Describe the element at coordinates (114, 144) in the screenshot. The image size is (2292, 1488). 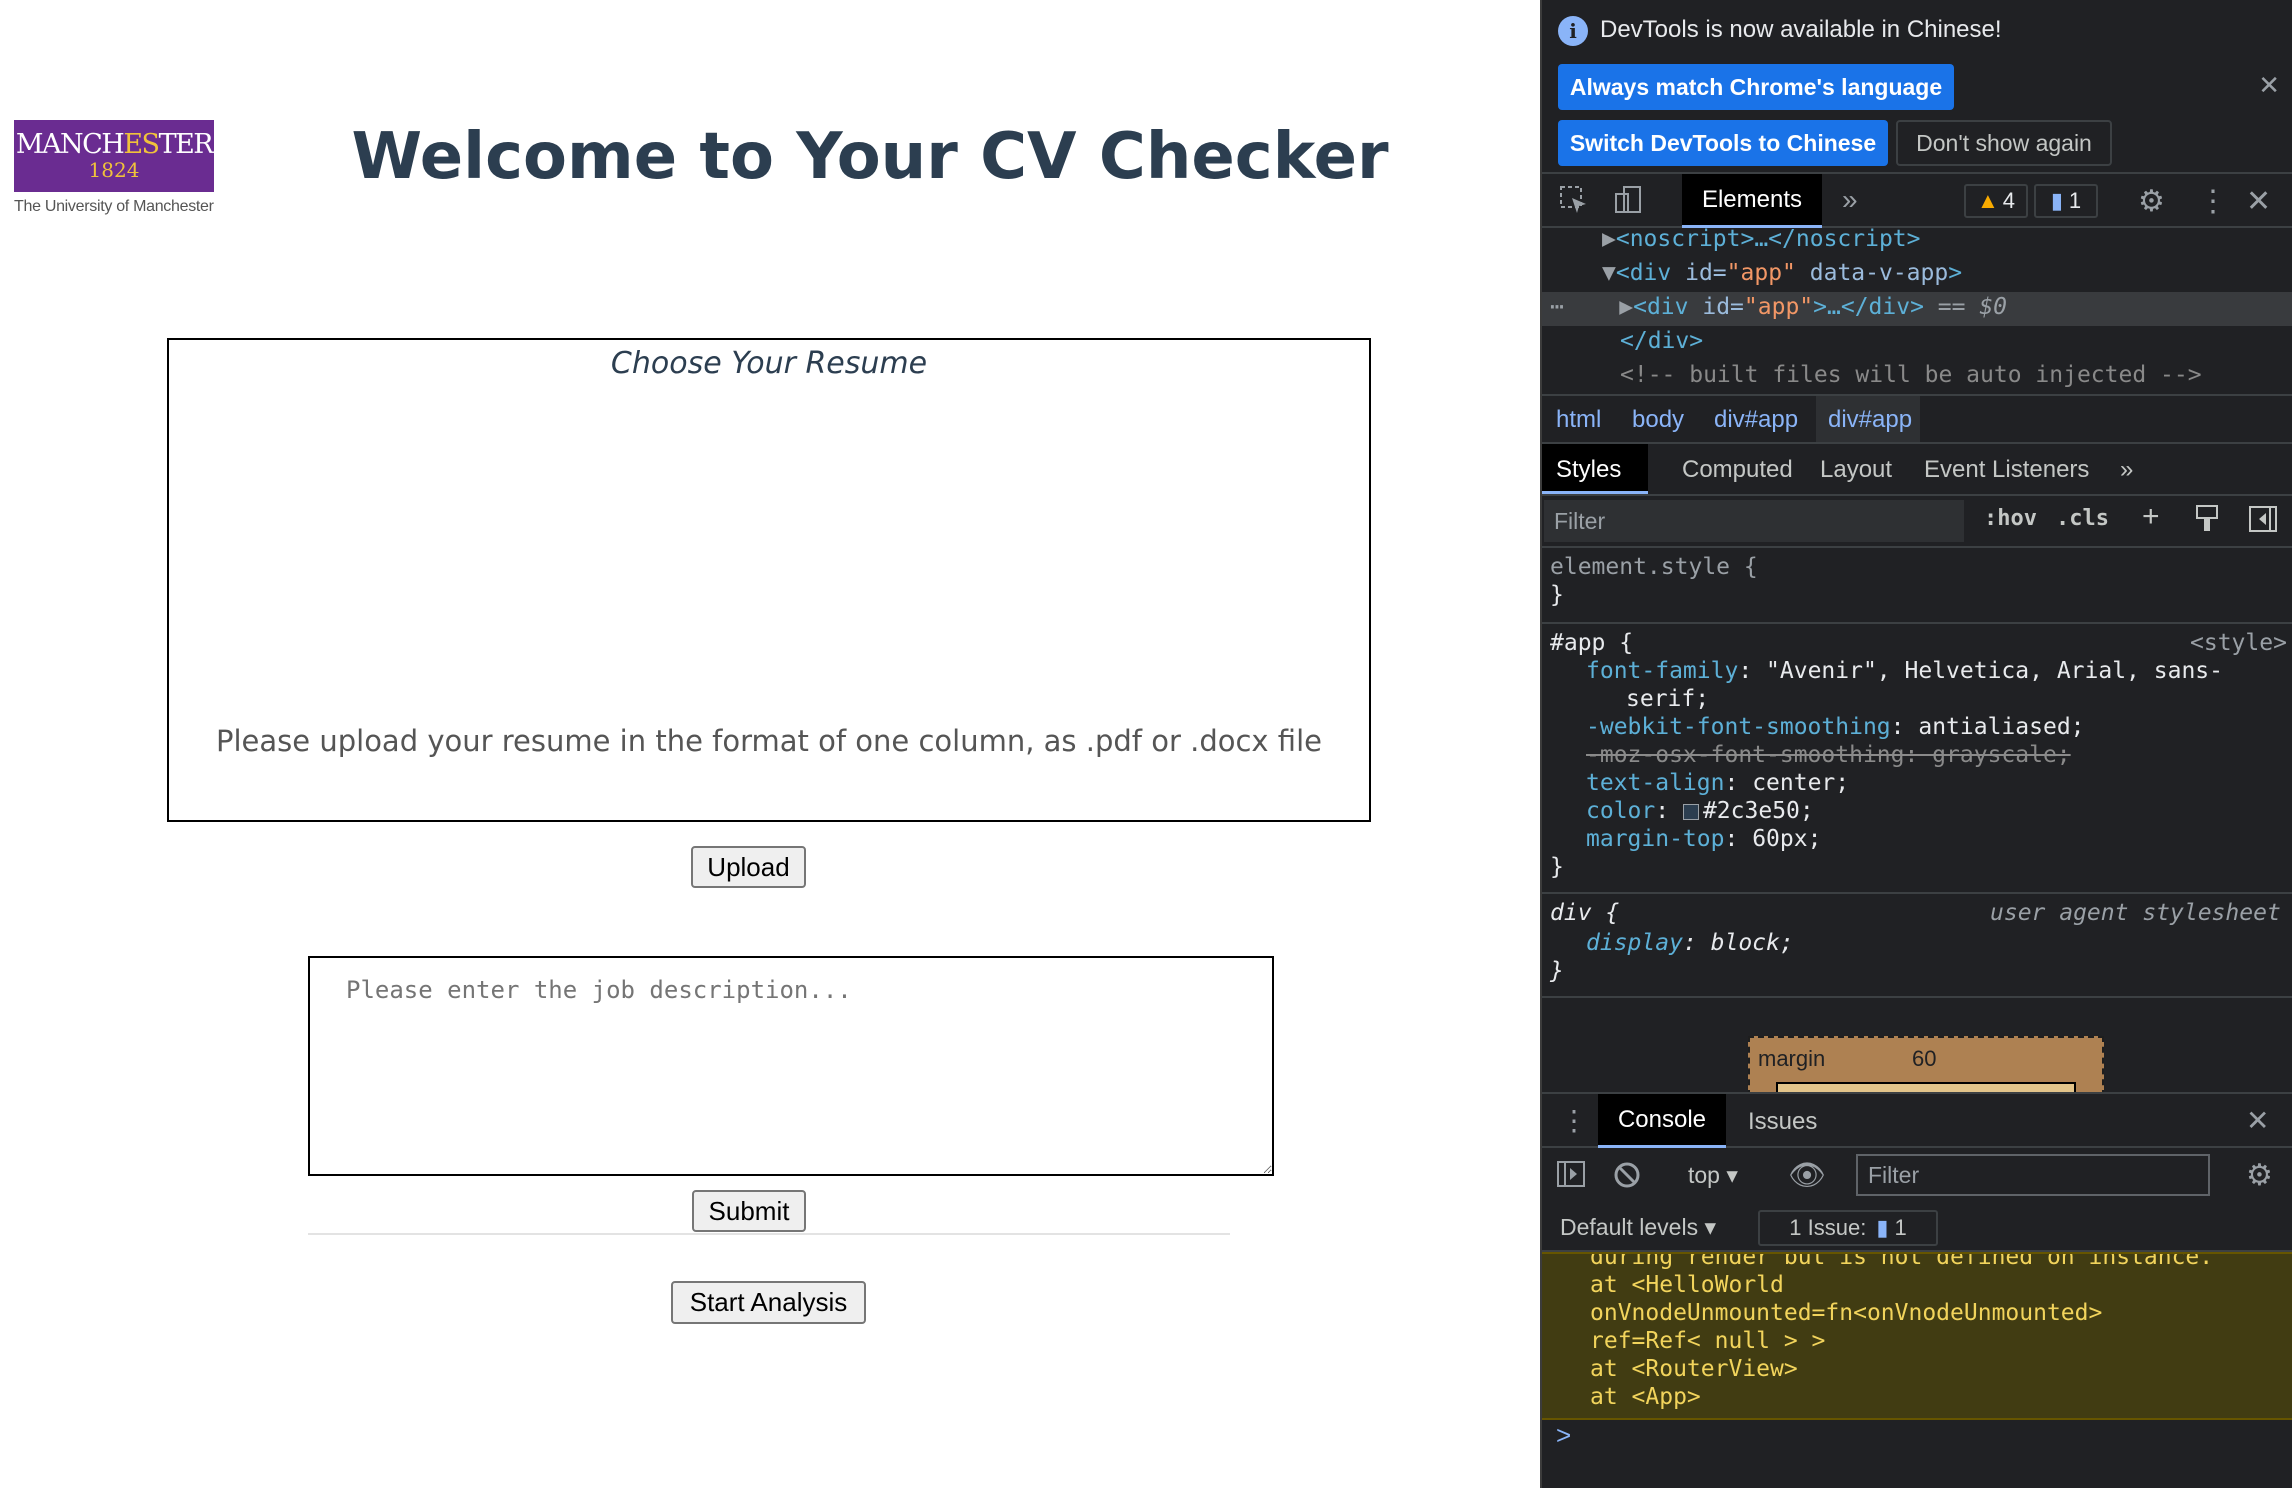
I see `logo-name: MANCHESTER` at that location.